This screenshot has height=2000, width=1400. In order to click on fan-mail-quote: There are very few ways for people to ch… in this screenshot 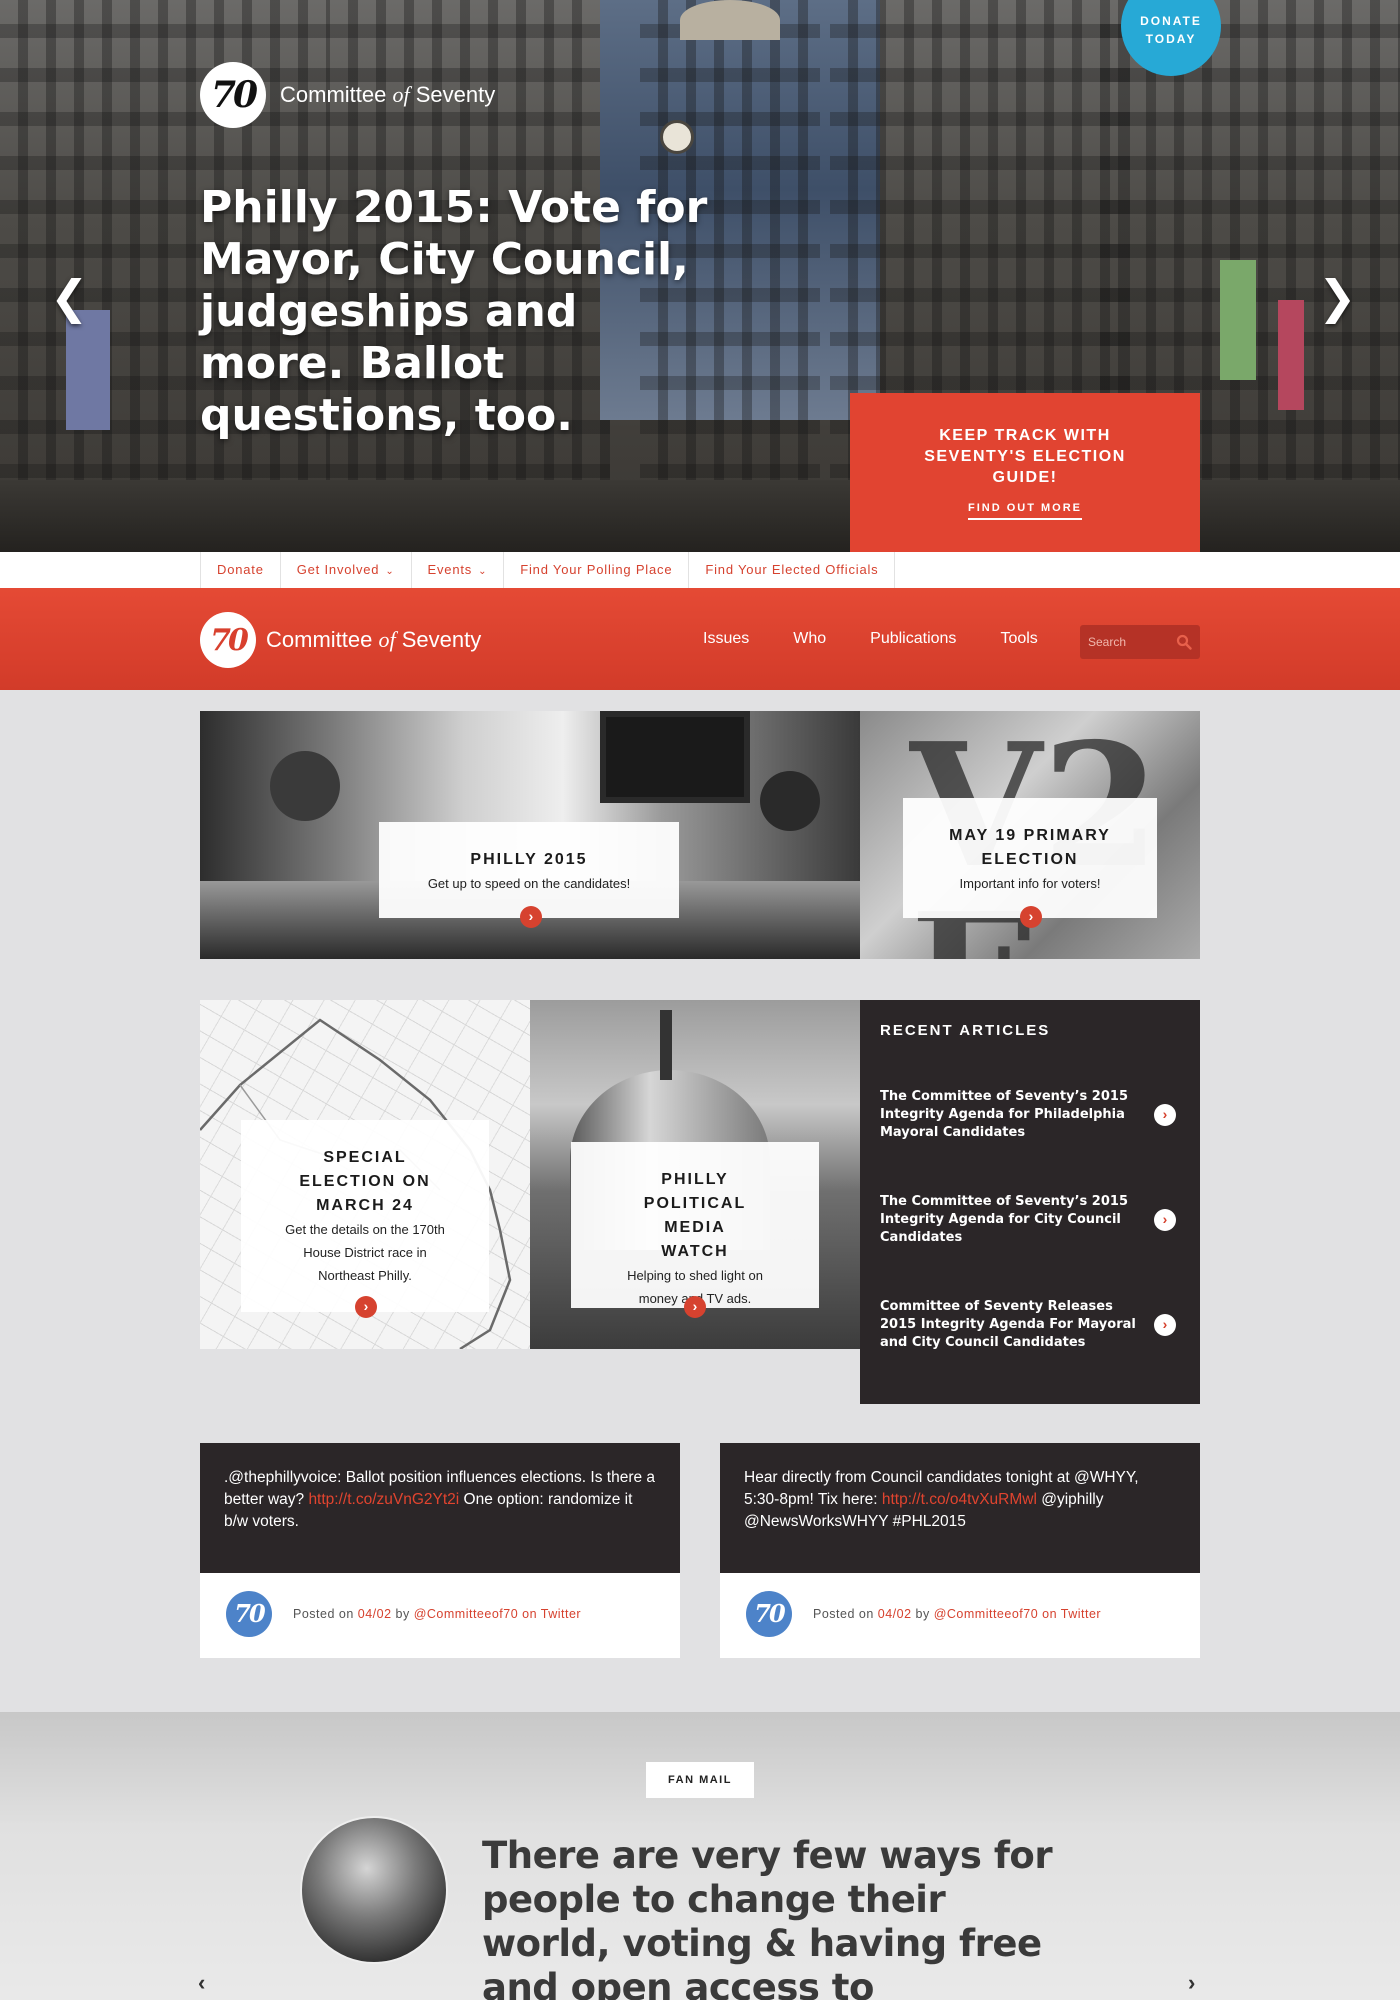, I will do `click(767, 1917)`.